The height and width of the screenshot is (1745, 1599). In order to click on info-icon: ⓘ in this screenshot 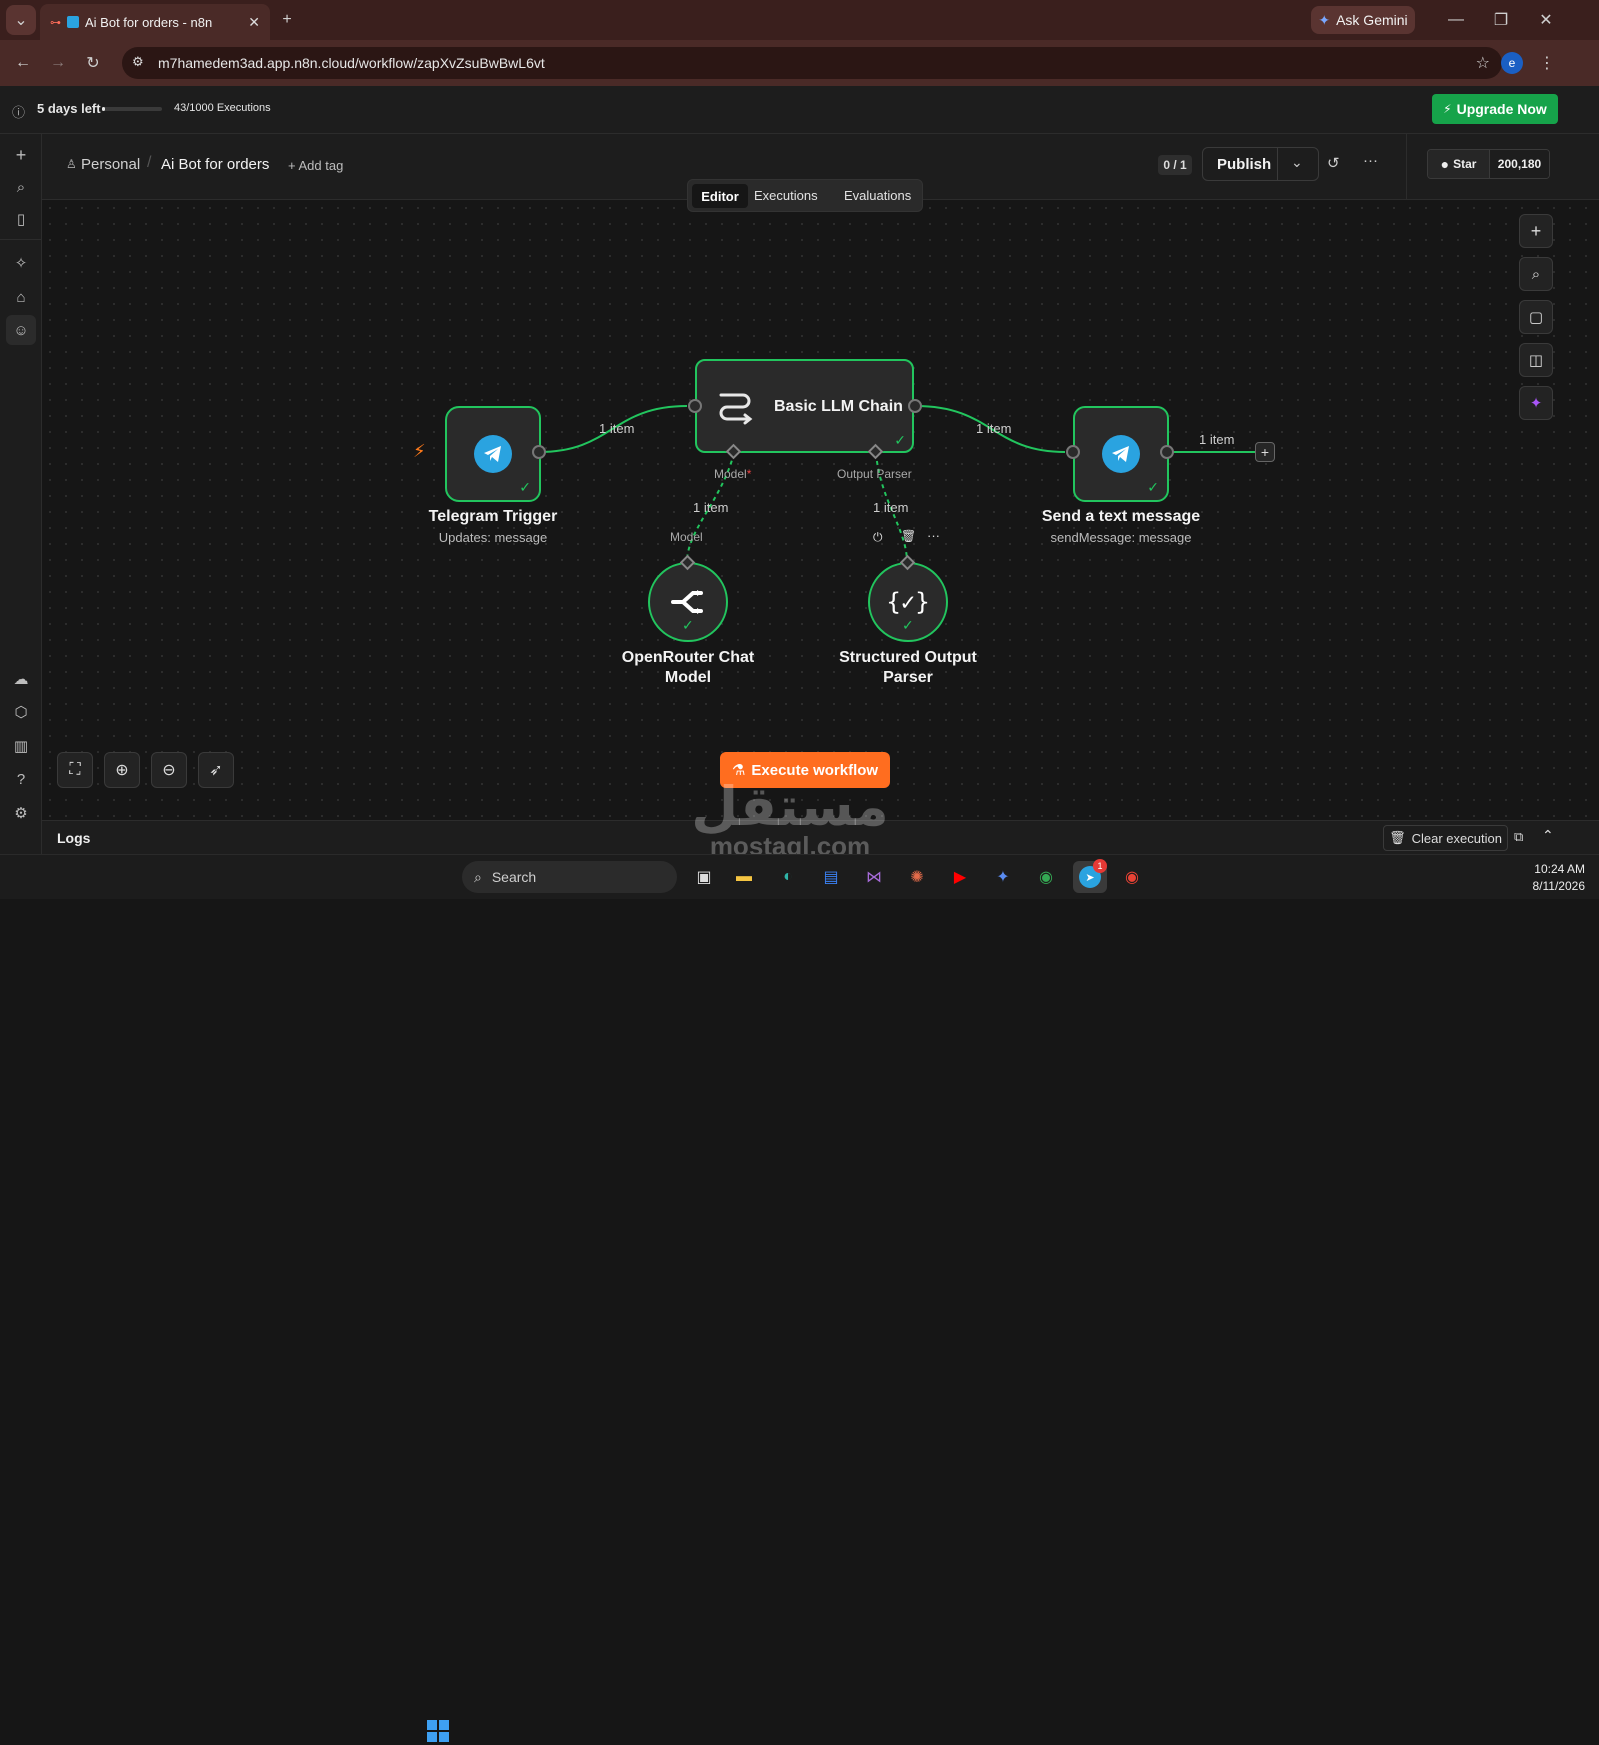, I will do `click(19, 112)`.